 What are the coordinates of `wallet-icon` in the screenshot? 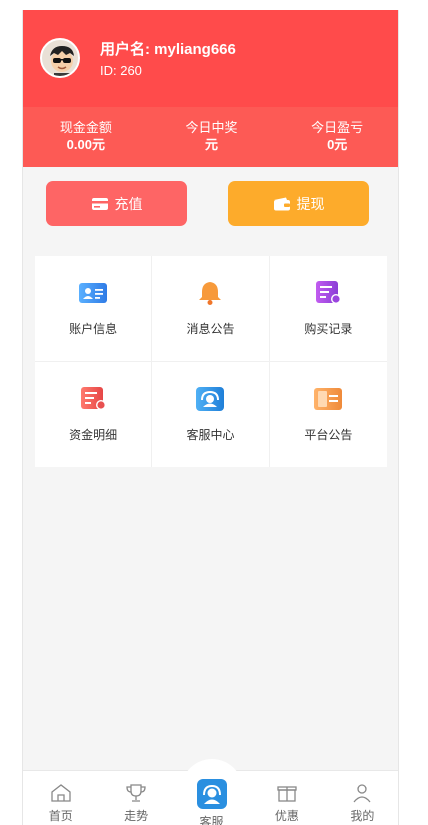 It's located at (282, 204).